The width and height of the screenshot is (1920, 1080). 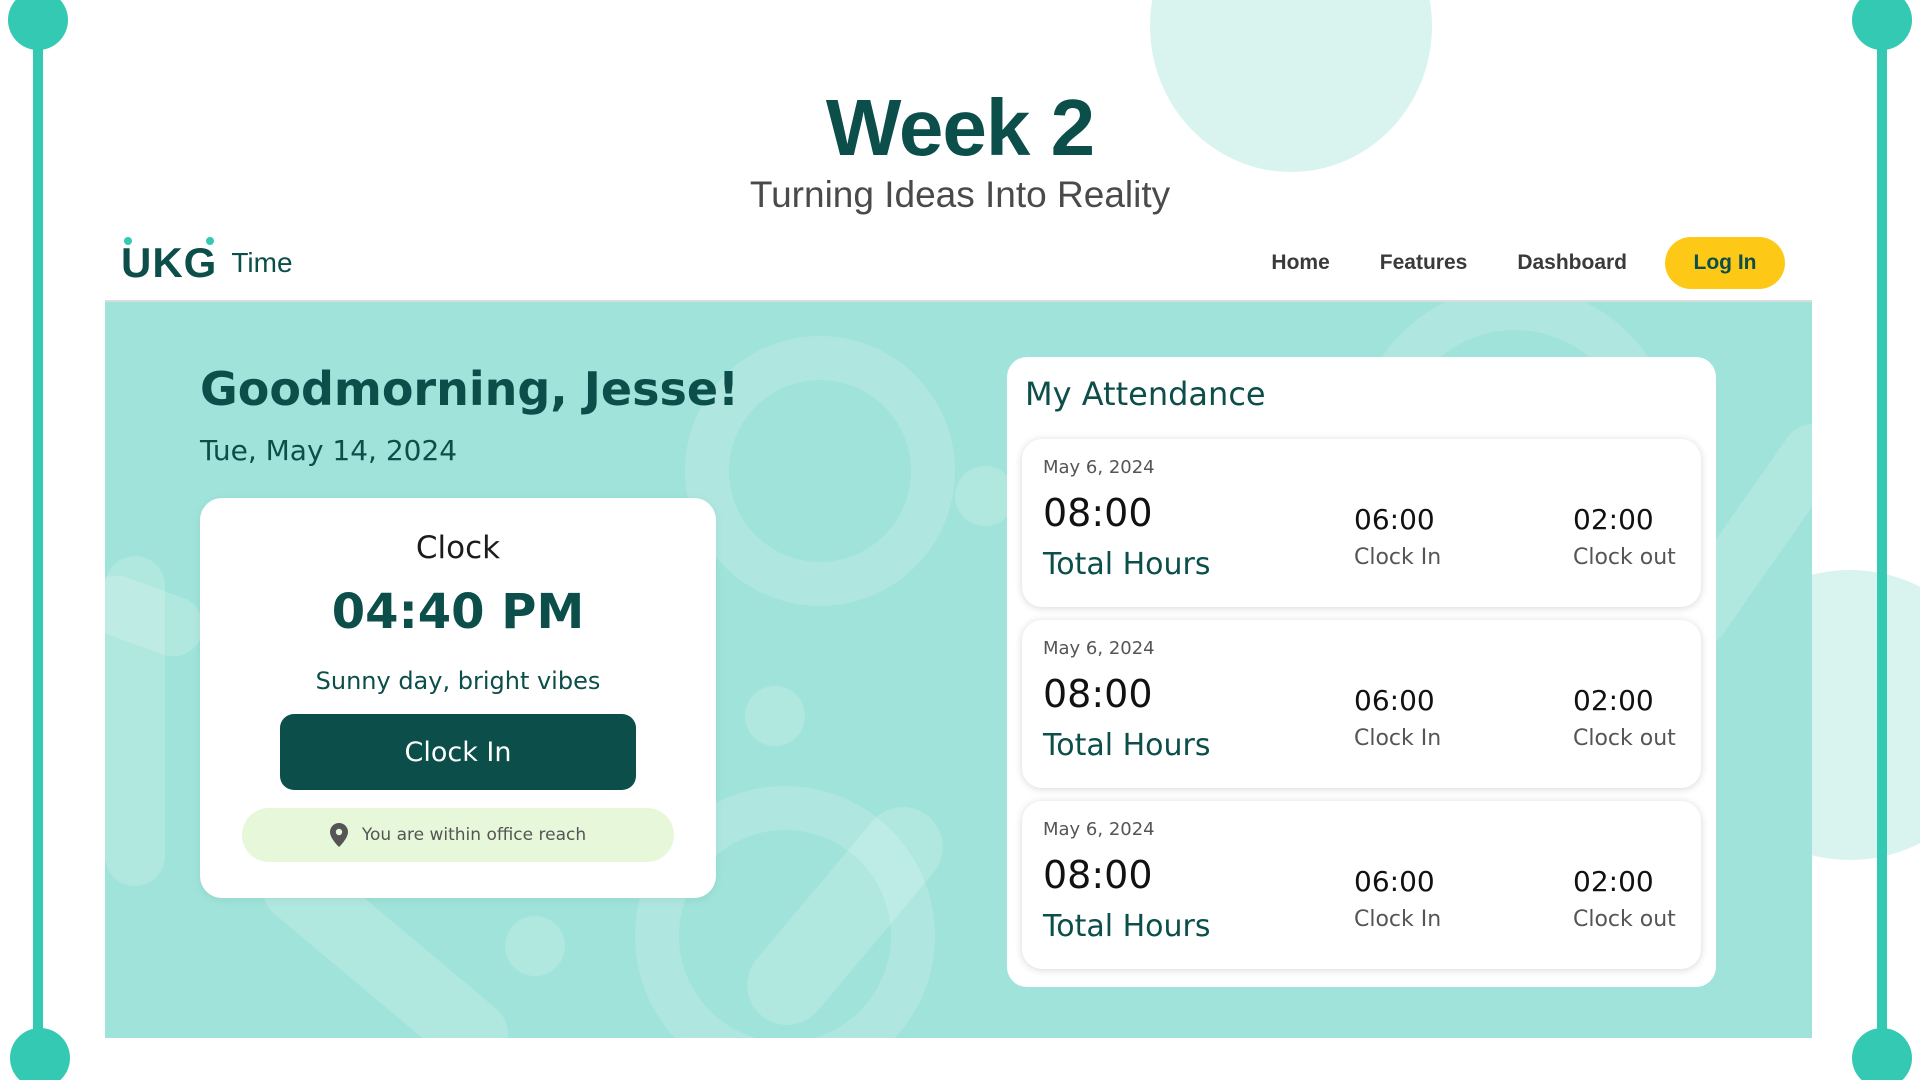 I want to click on nav-links: Home Features Dashboard Log In, so click(x=1503, y=263).